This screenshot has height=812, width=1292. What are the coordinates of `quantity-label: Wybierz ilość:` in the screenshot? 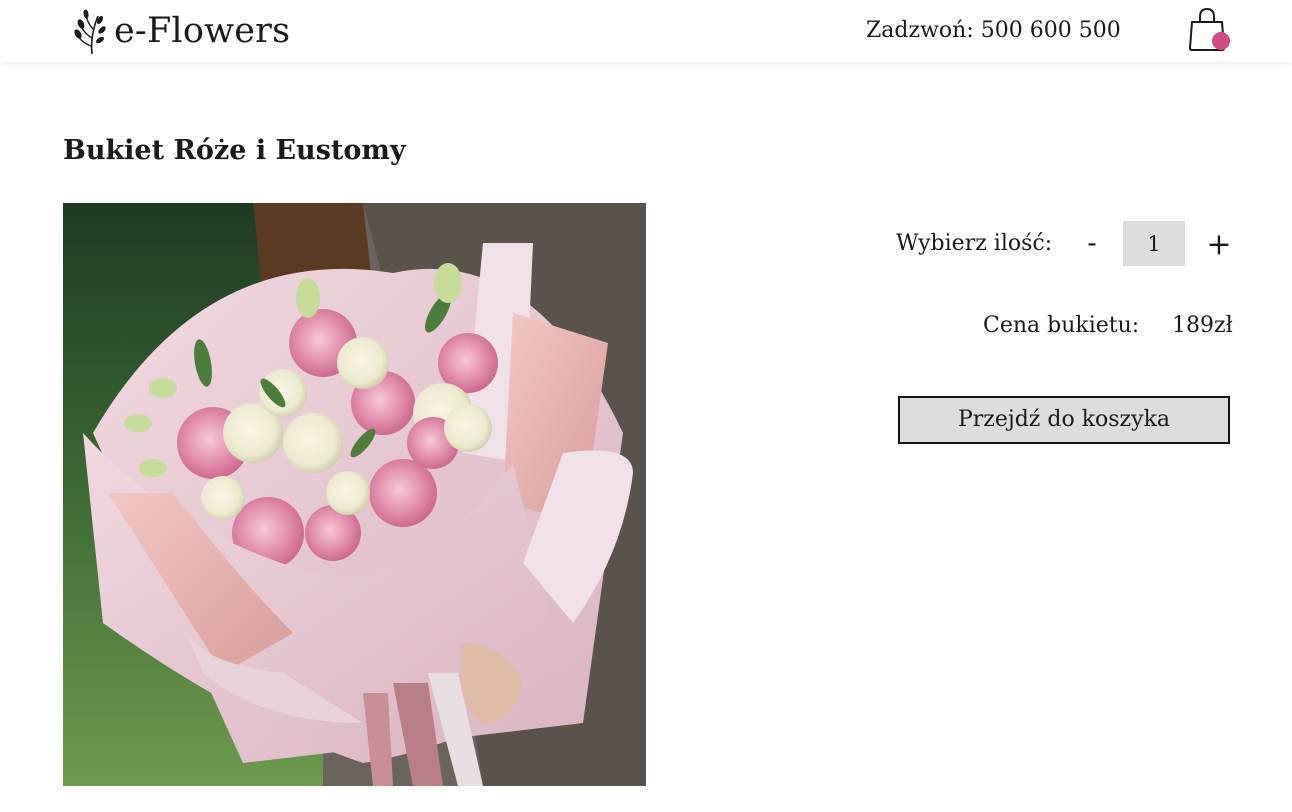 It's located at (974, 243).